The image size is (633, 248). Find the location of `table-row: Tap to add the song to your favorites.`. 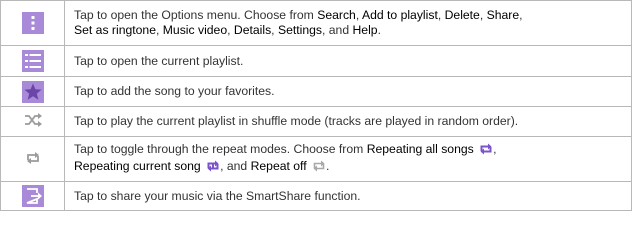

table-row: Tap to add the song to your favorites. is located at coordinates (316, 91).